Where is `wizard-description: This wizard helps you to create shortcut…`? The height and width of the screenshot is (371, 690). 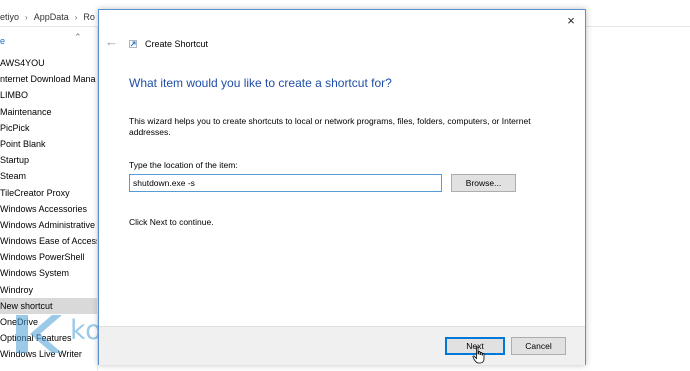 wizard-description: This wizard helps you to create shortcut… is located at coordinates (330, 126).